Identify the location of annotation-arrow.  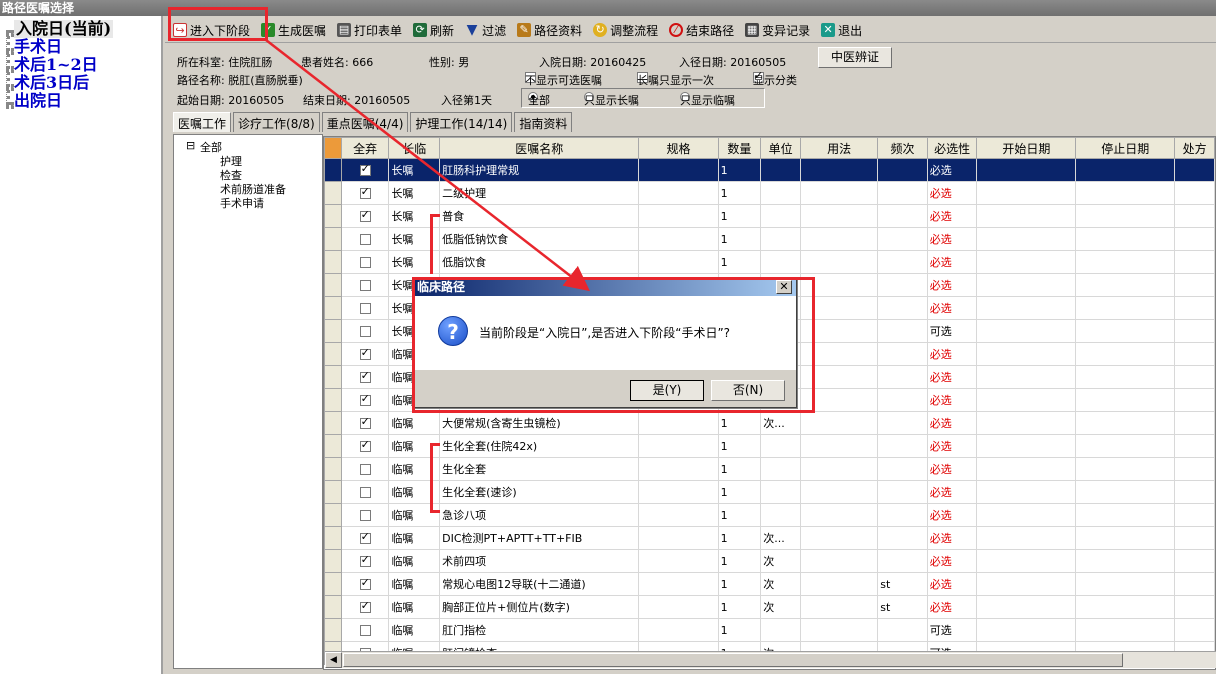
(427, 165).